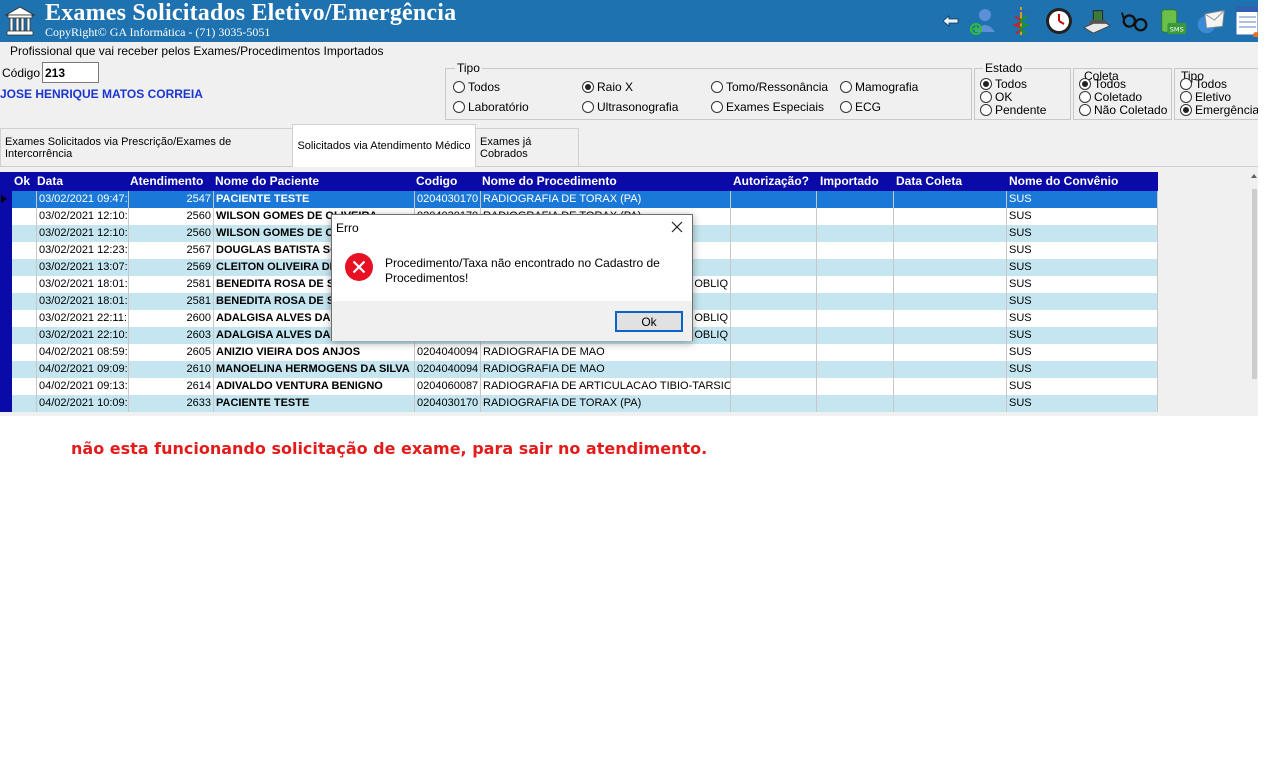  Describe the element at coordinates (549, 181) in the screenshot. I see `column-header-procedimento: Nome do Procedimento` at that location.